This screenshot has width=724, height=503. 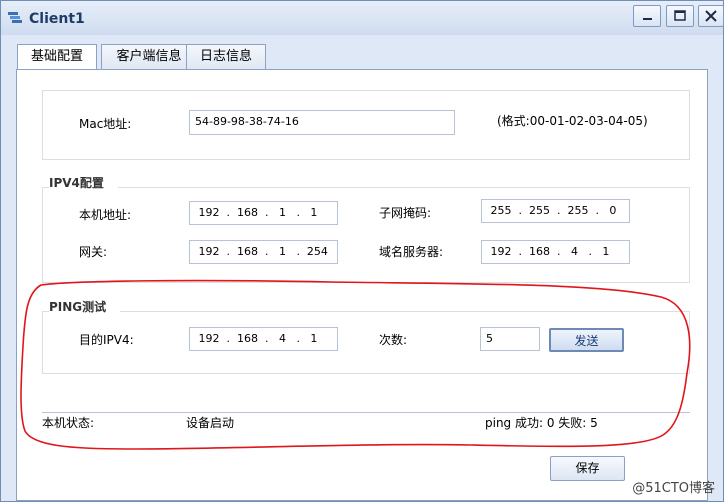 I want to click on mac-format-hint: (格式:00-01-02-03-04-05), so click(x=572, y=121).